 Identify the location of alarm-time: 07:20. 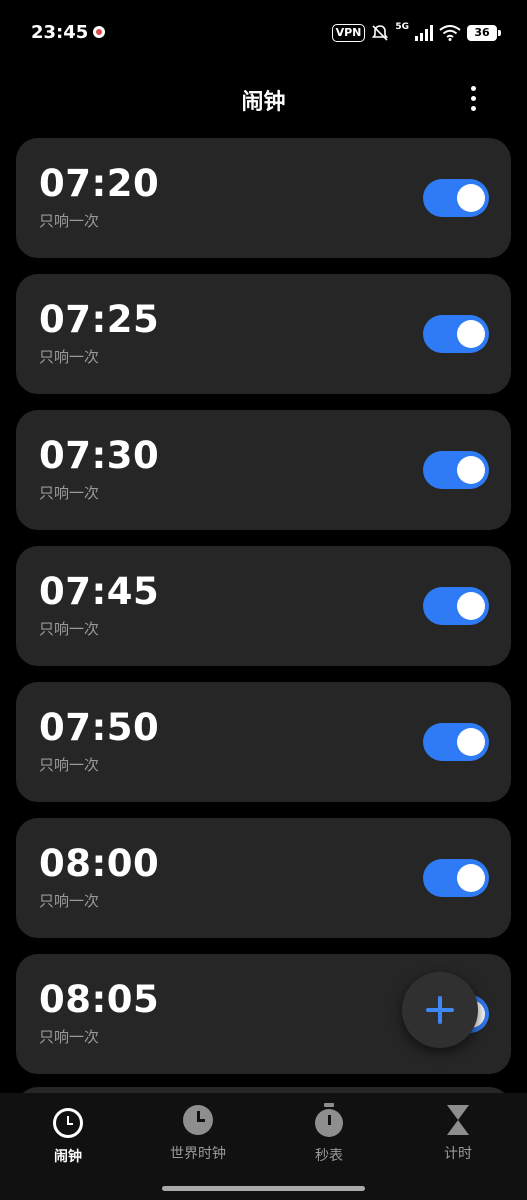
(99, 183).